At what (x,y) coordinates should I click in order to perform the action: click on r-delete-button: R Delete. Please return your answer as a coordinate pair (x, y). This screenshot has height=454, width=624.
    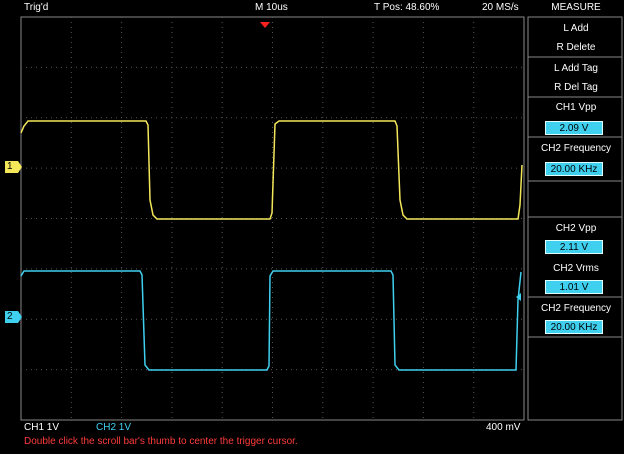
    Looking at the image, I should click on (576, 47).